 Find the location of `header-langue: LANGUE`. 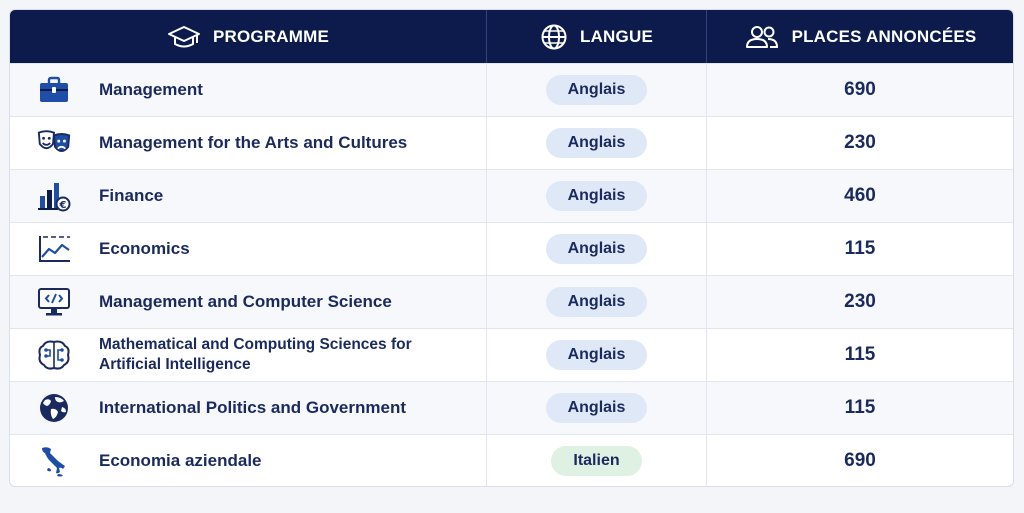

header-langue: LANGUE is located at coordinates (597, 36).